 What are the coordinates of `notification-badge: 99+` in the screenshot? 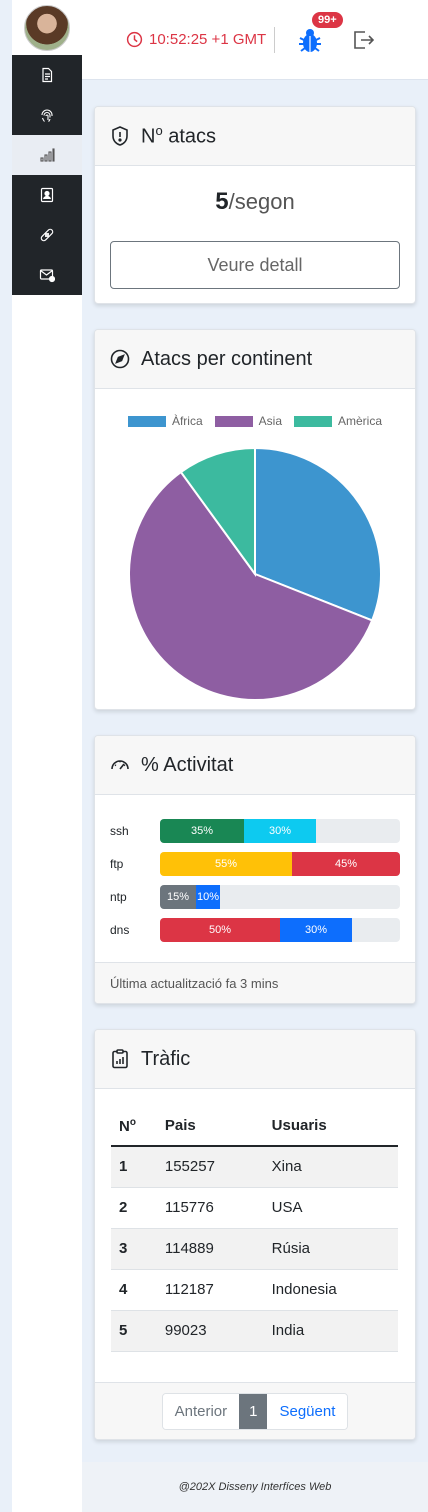 It's located at (327, 20).